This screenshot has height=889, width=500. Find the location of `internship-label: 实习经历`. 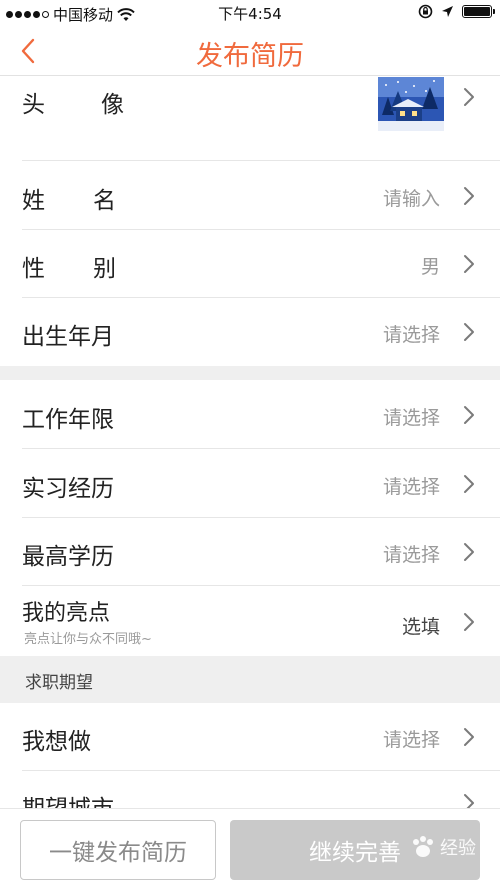

internship-label: 实习经历 is located at coordinates (68, 489).